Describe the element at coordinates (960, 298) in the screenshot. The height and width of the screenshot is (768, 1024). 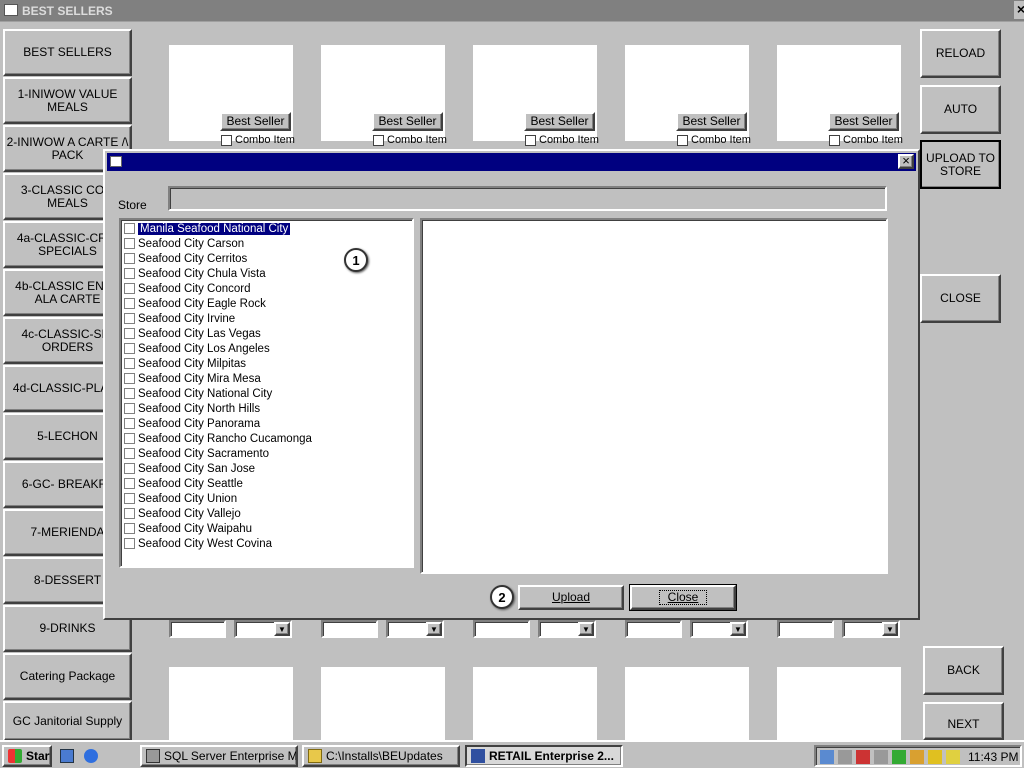
I see `close-button: CLOSE` at that location.